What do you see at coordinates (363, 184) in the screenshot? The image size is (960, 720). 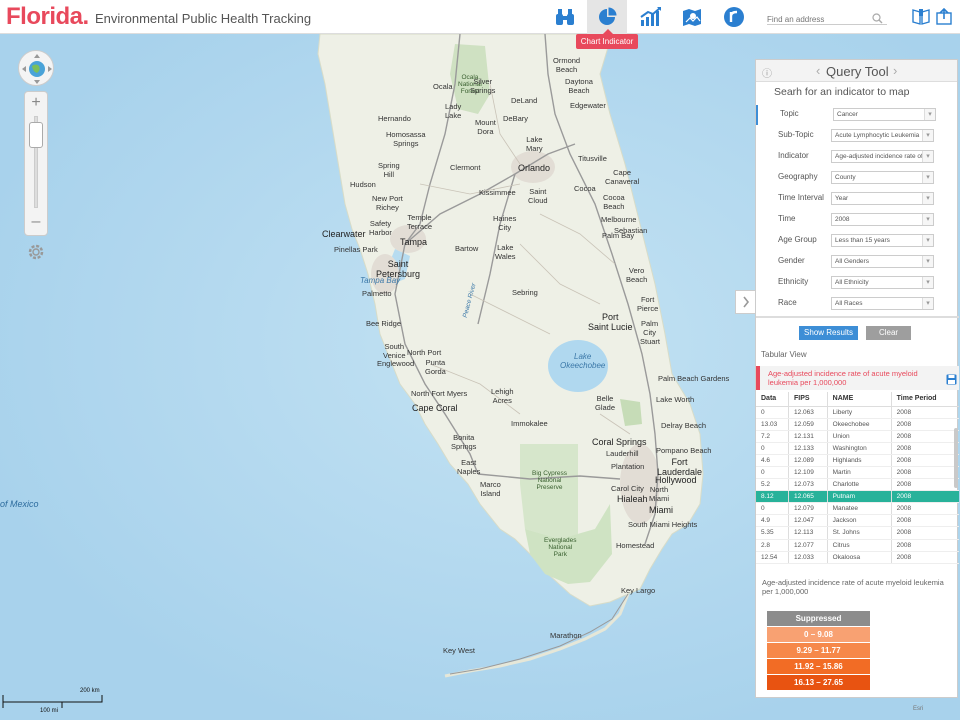 I see `map-label: Hudson` at bounding box center [363, 184].